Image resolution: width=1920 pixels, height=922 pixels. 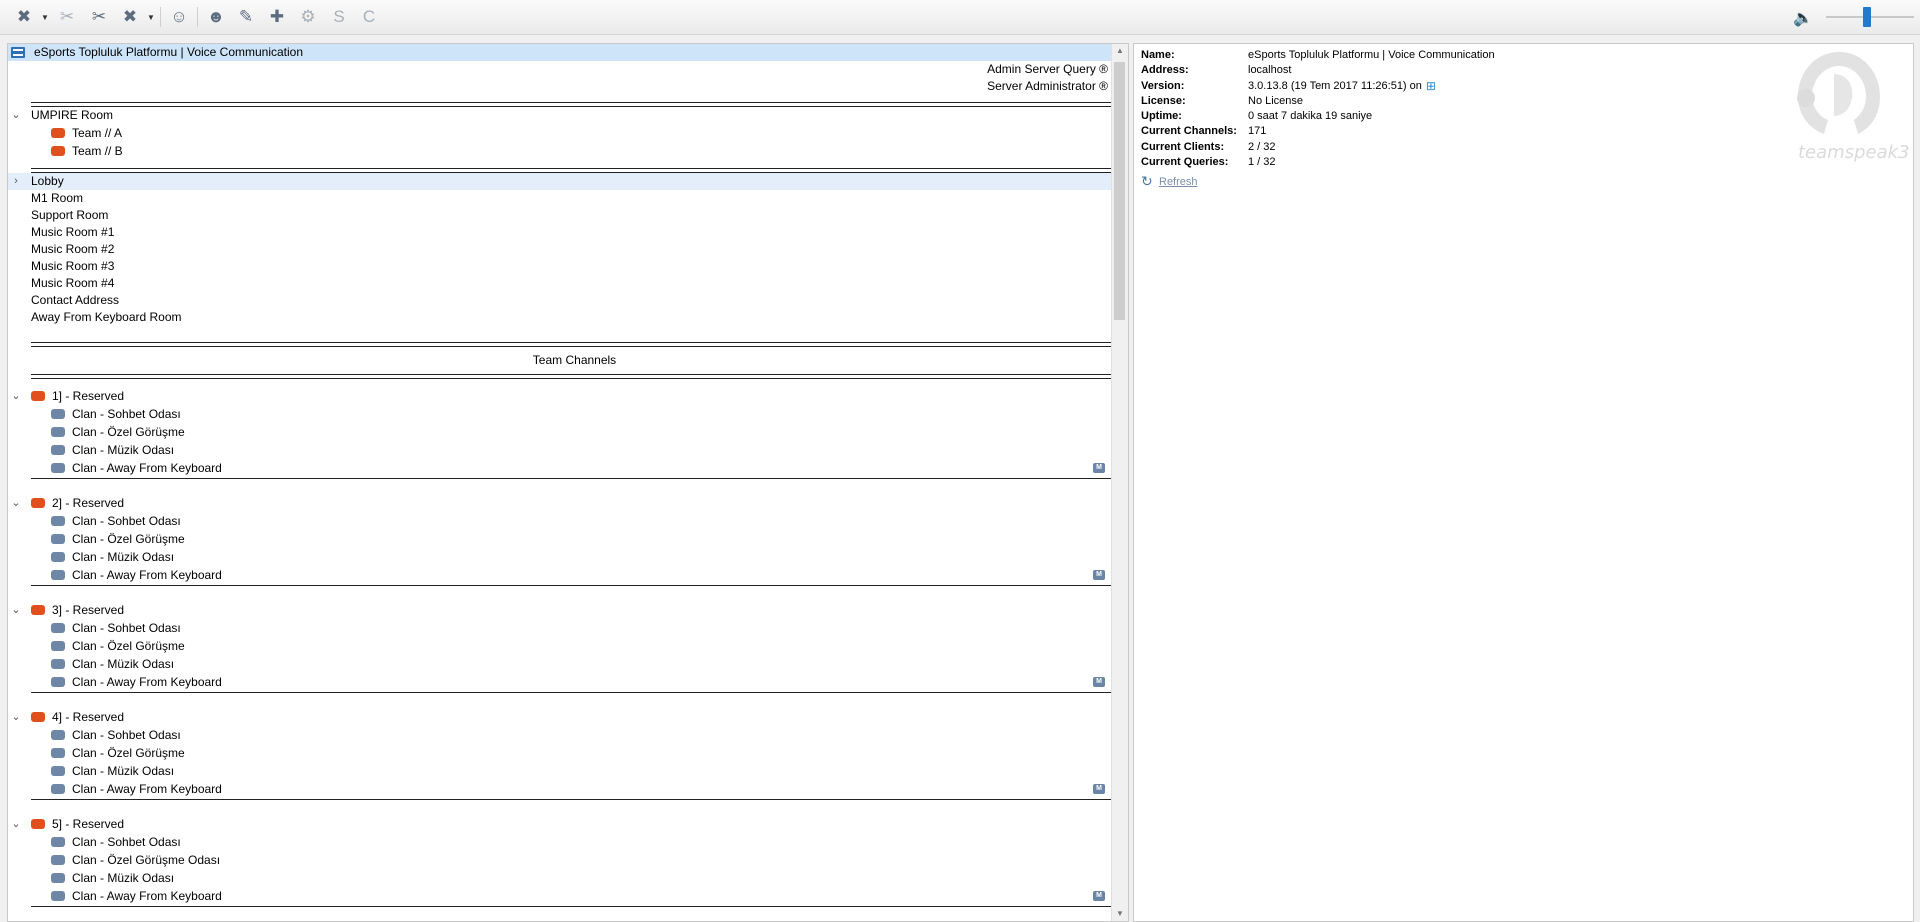 I want to click on add-bookmark-icon: ✚, so click(x=277, y=17).